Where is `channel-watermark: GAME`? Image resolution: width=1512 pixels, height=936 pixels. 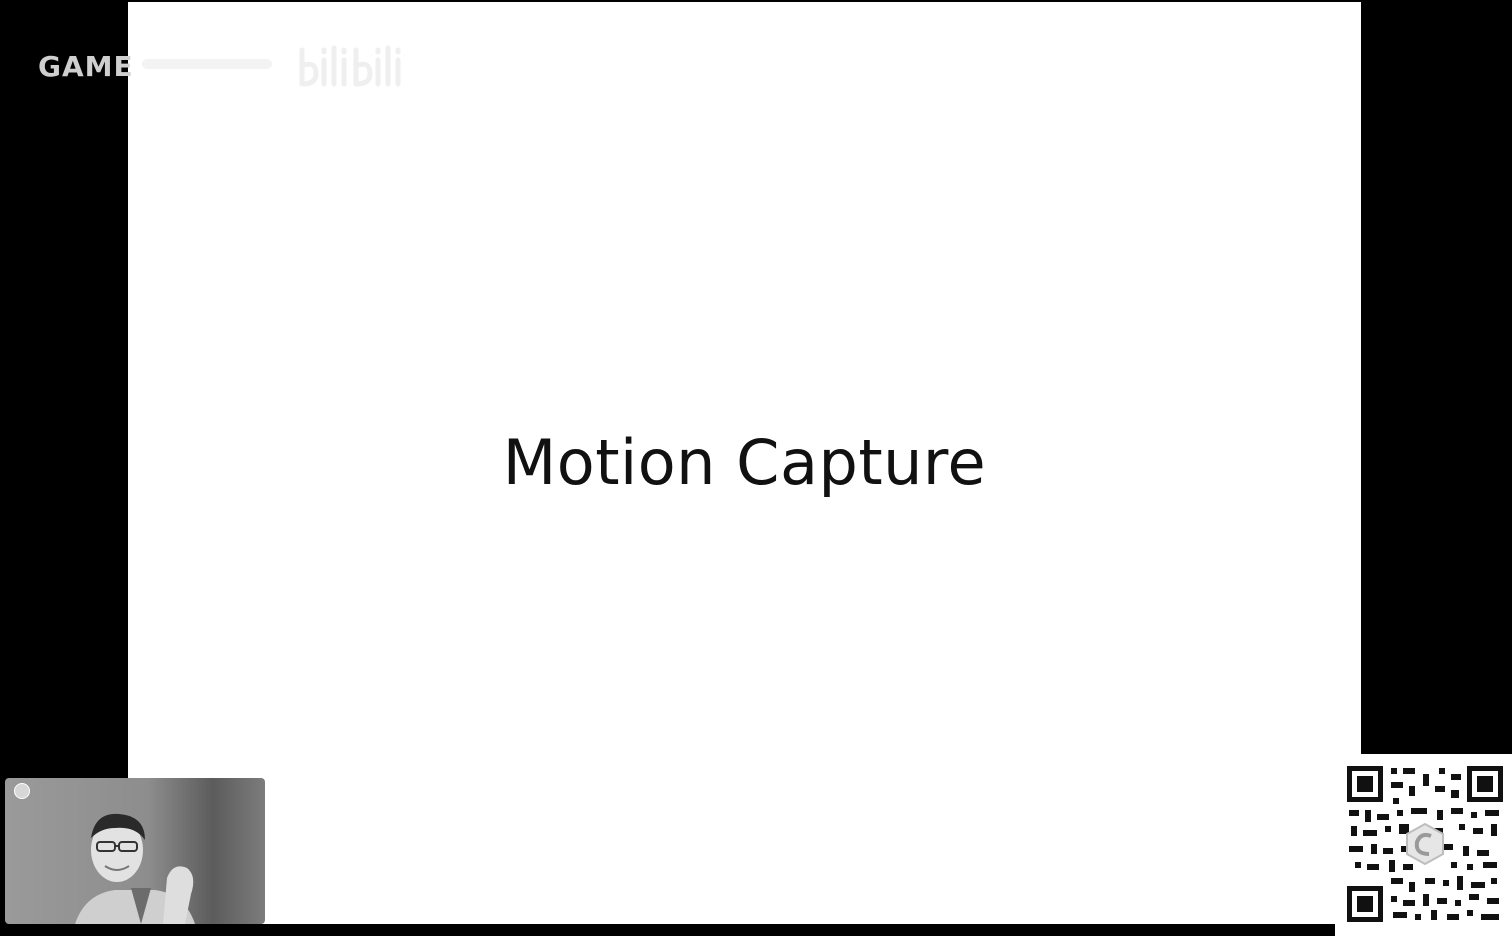 channel-watermark: GAME is located at coordinates (226, 66).